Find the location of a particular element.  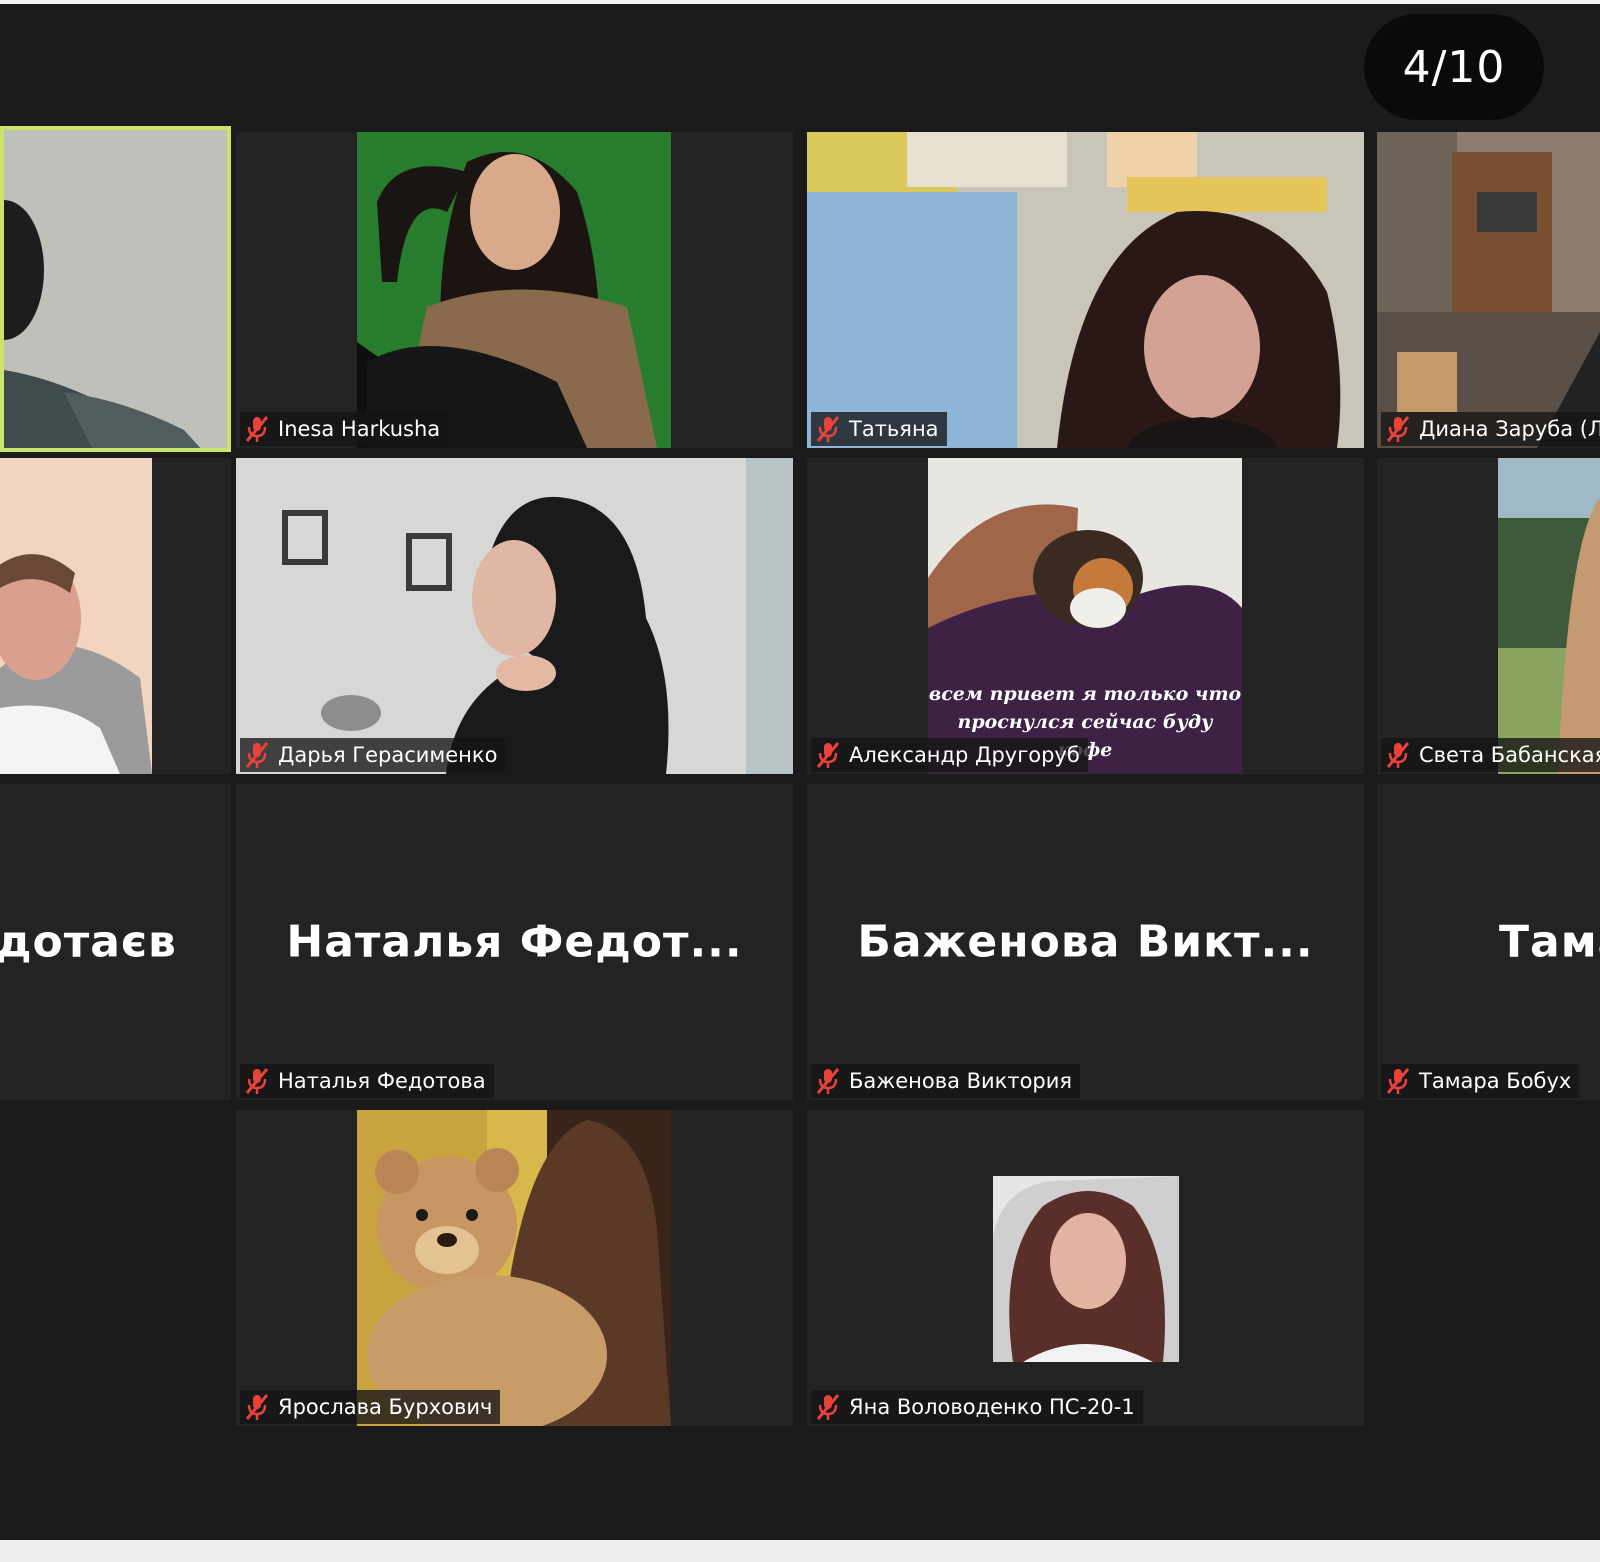

participant-name: Диана Заруба (Л is located at coordinates (1509, 429).